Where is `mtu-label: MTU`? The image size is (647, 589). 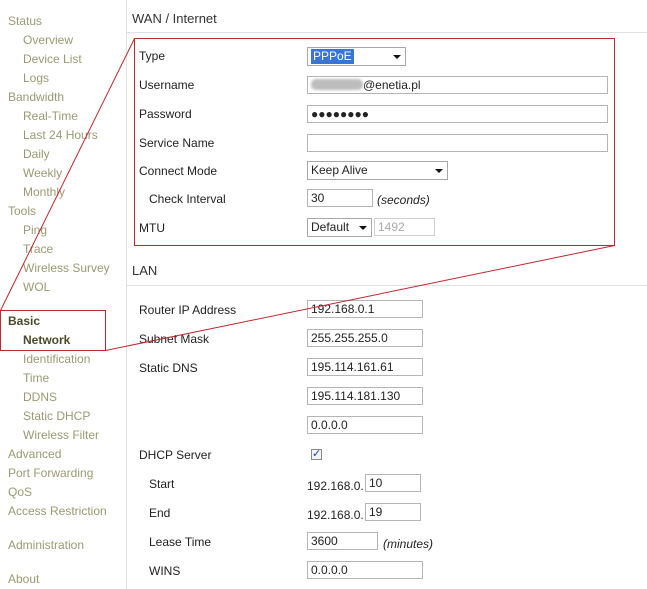
mtu-label: MTU is located at coordinates (152, 228).